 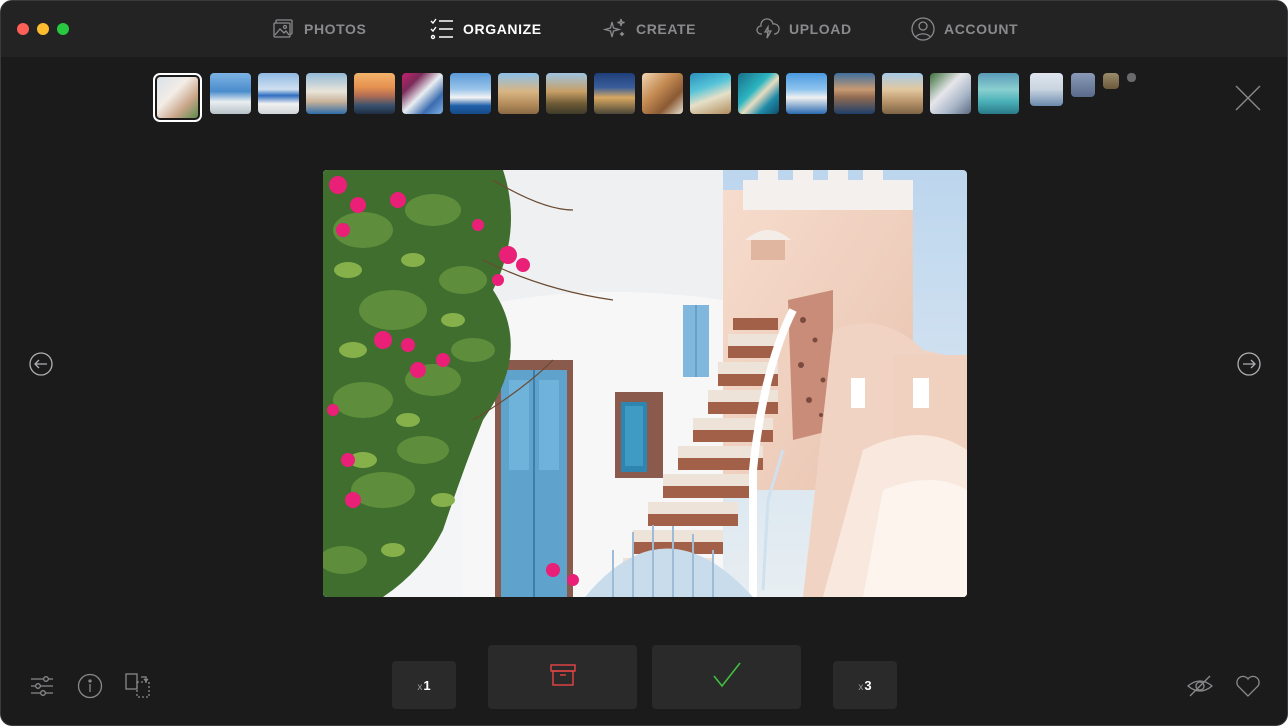 What do you see at coordinates (1249, 364) in the screenshot?
I see `next-arrow-icon` at bounding box center [1249, 364].